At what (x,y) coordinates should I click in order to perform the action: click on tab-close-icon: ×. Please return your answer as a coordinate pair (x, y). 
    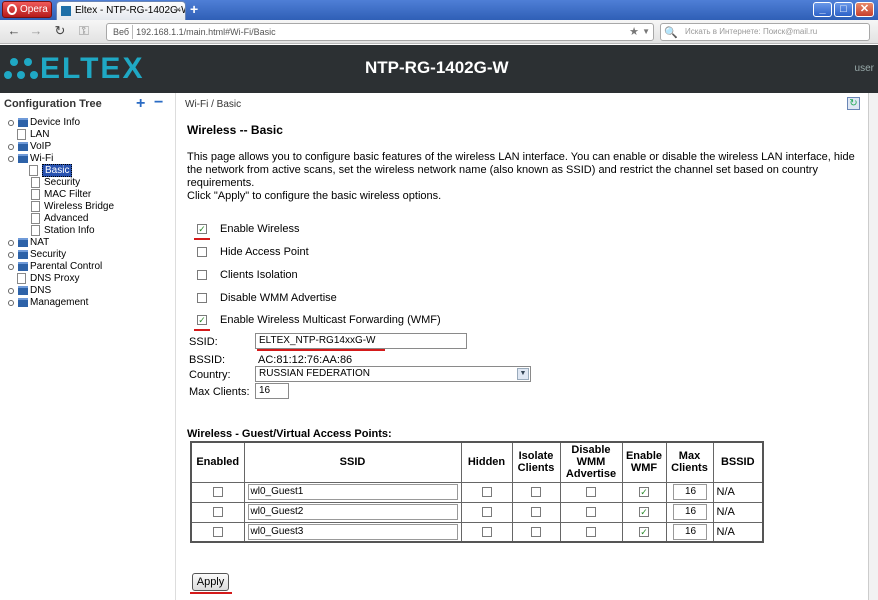
    Looking at the image, I should click on (178, 10).